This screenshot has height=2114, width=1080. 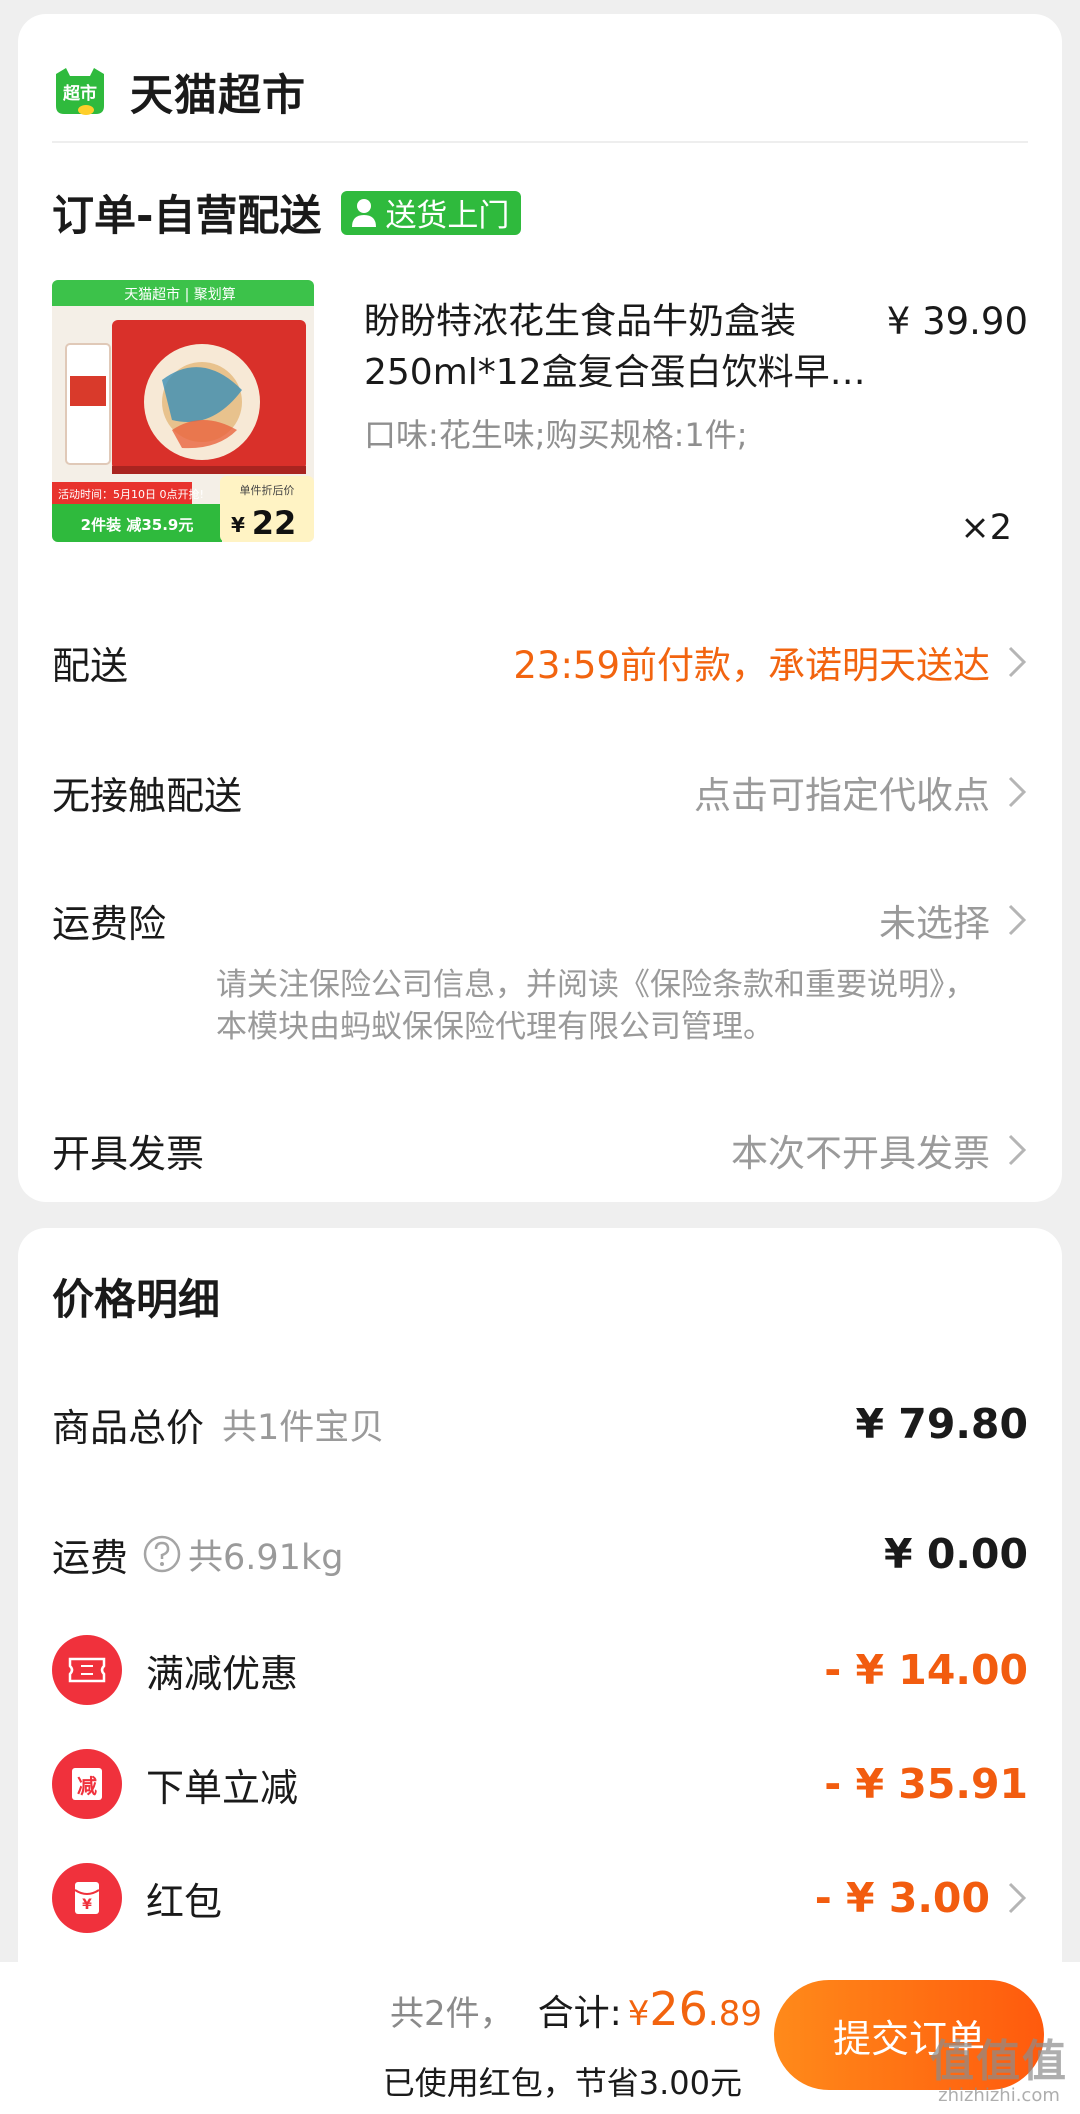 I want to click on divider, so click(x=540, y=142).